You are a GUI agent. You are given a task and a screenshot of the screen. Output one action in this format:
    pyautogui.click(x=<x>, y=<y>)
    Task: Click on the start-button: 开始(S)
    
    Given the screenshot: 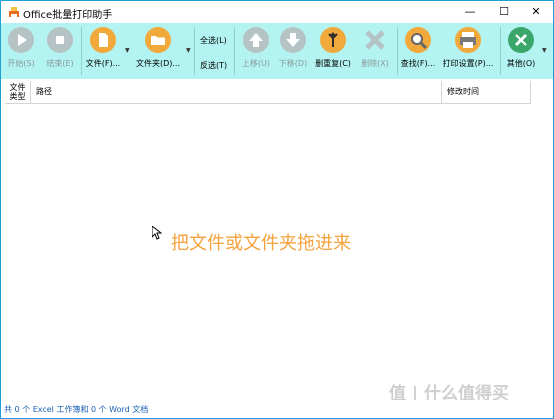 What is the action you would take?
    pyautogui.click(x=21, y=48)
    